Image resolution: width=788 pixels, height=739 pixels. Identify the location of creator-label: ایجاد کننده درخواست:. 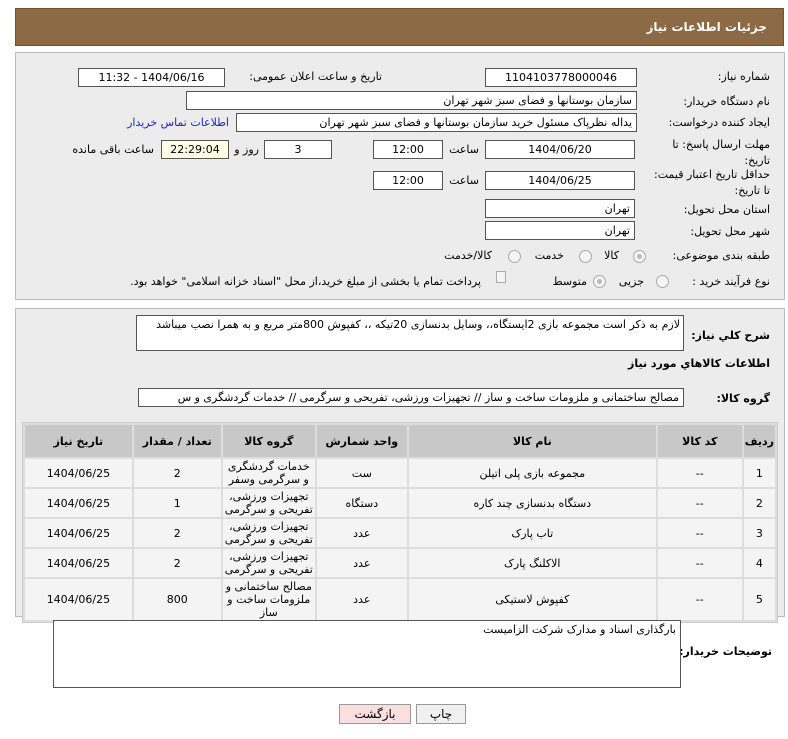
(719, 122).